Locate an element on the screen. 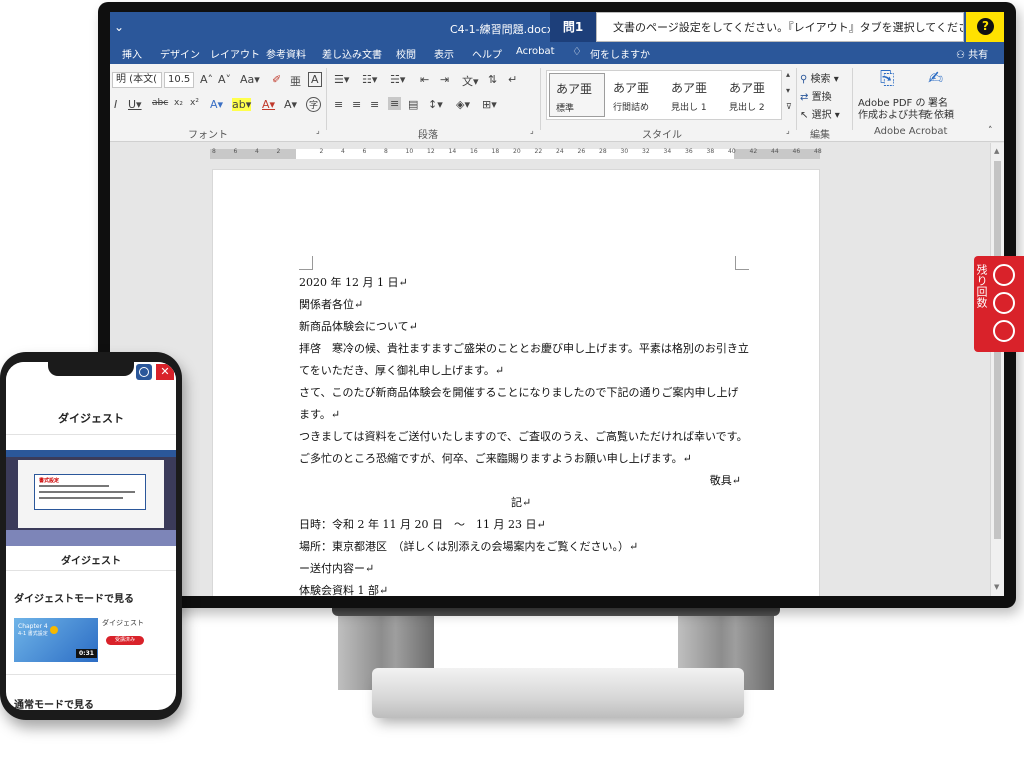 This screenshot has width=1024, height=757. pdf-create-icon: ⎘ is located at coordinates (887, 78).